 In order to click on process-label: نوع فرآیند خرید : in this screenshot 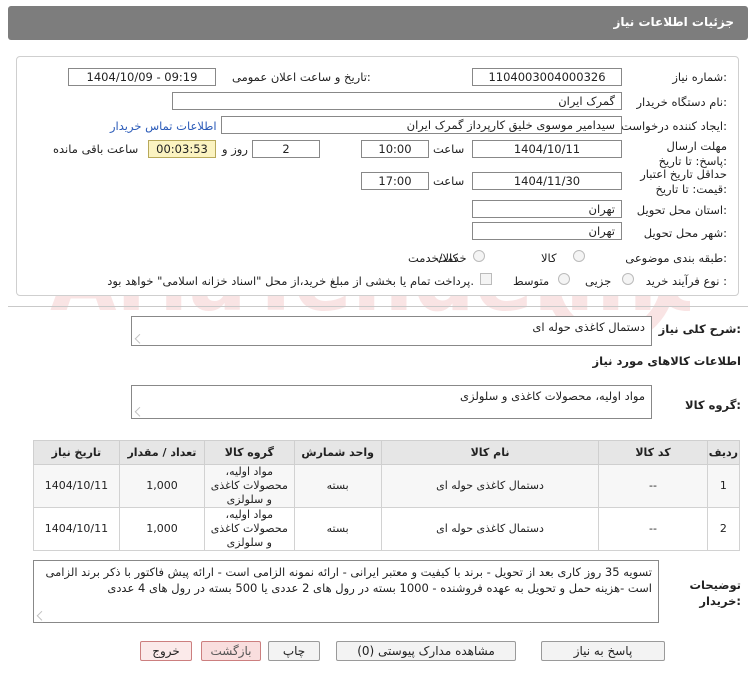, I will do `click(686, 281)`.